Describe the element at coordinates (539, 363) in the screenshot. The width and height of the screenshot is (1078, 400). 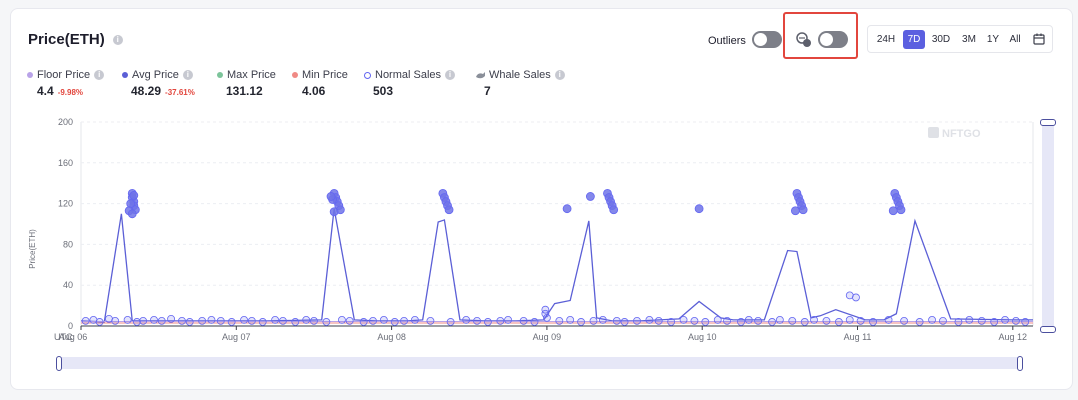
I see `horizontal-zoom-slider` at that location.